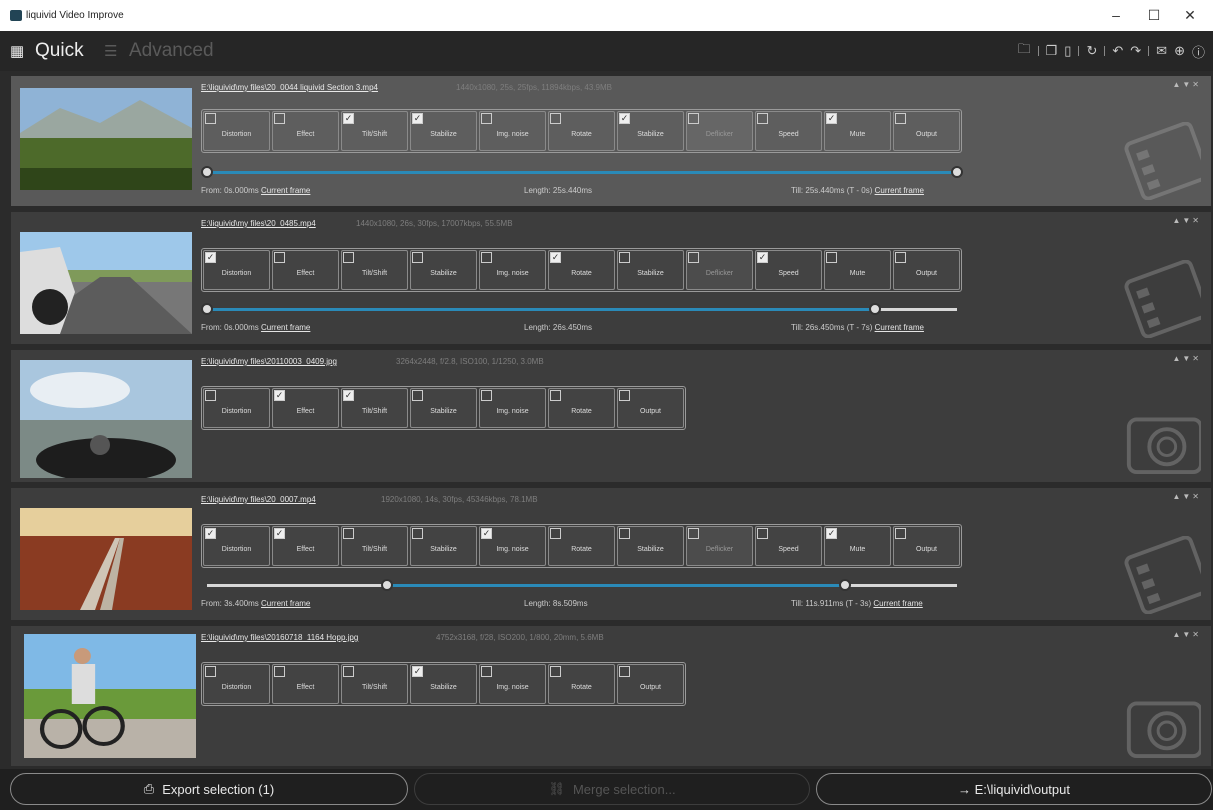 The height and width of the screenshot is (810, 1213). I want to click on info-icon: ⓘ, so click(1198, 51).